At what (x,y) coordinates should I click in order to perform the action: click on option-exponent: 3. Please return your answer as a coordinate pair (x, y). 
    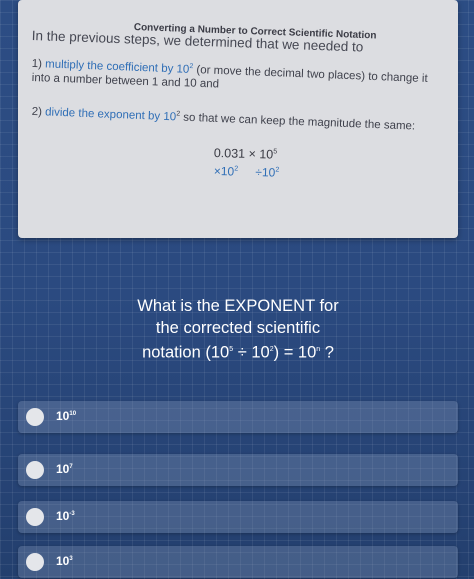
    Looking at the image, I should click on (71, 559).